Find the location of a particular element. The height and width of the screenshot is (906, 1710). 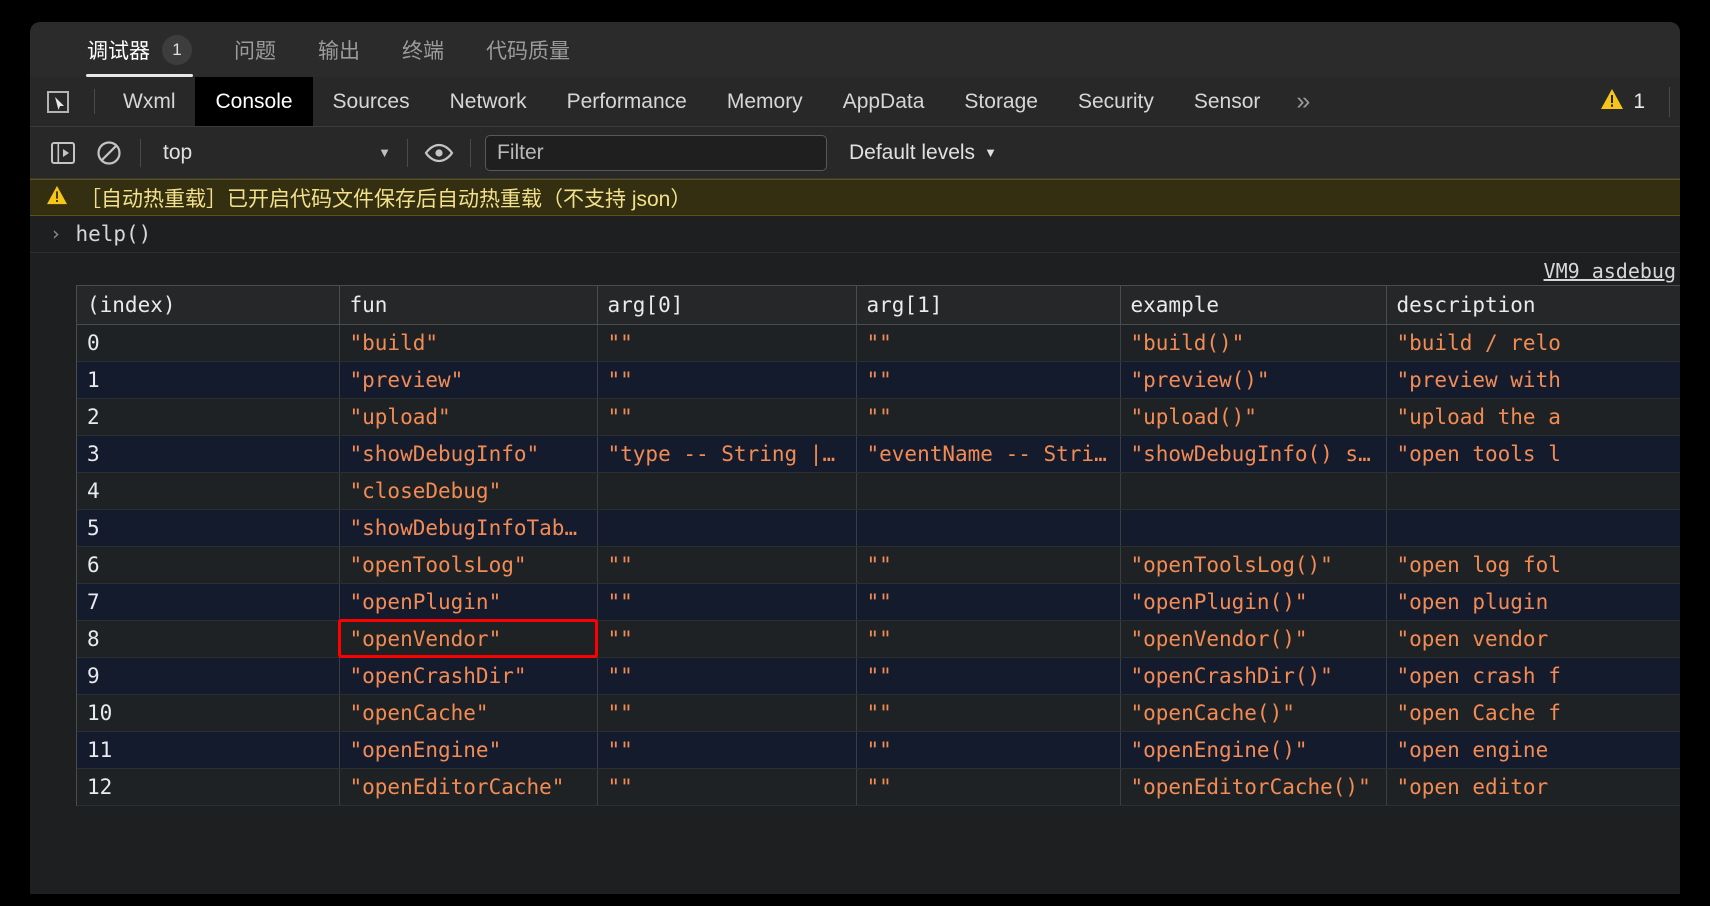

toolbar-divider is located at coordinates (470, 152).